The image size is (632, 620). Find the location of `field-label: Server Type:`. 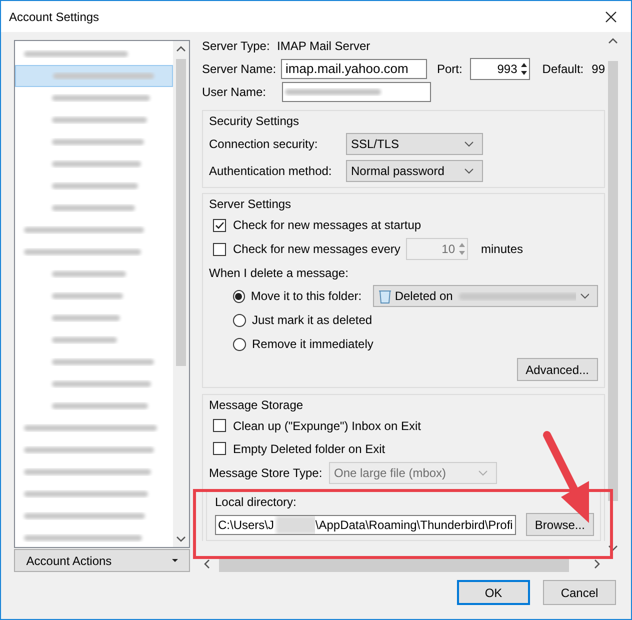

field-label: Server Type: is located at coordinates (236, 45).